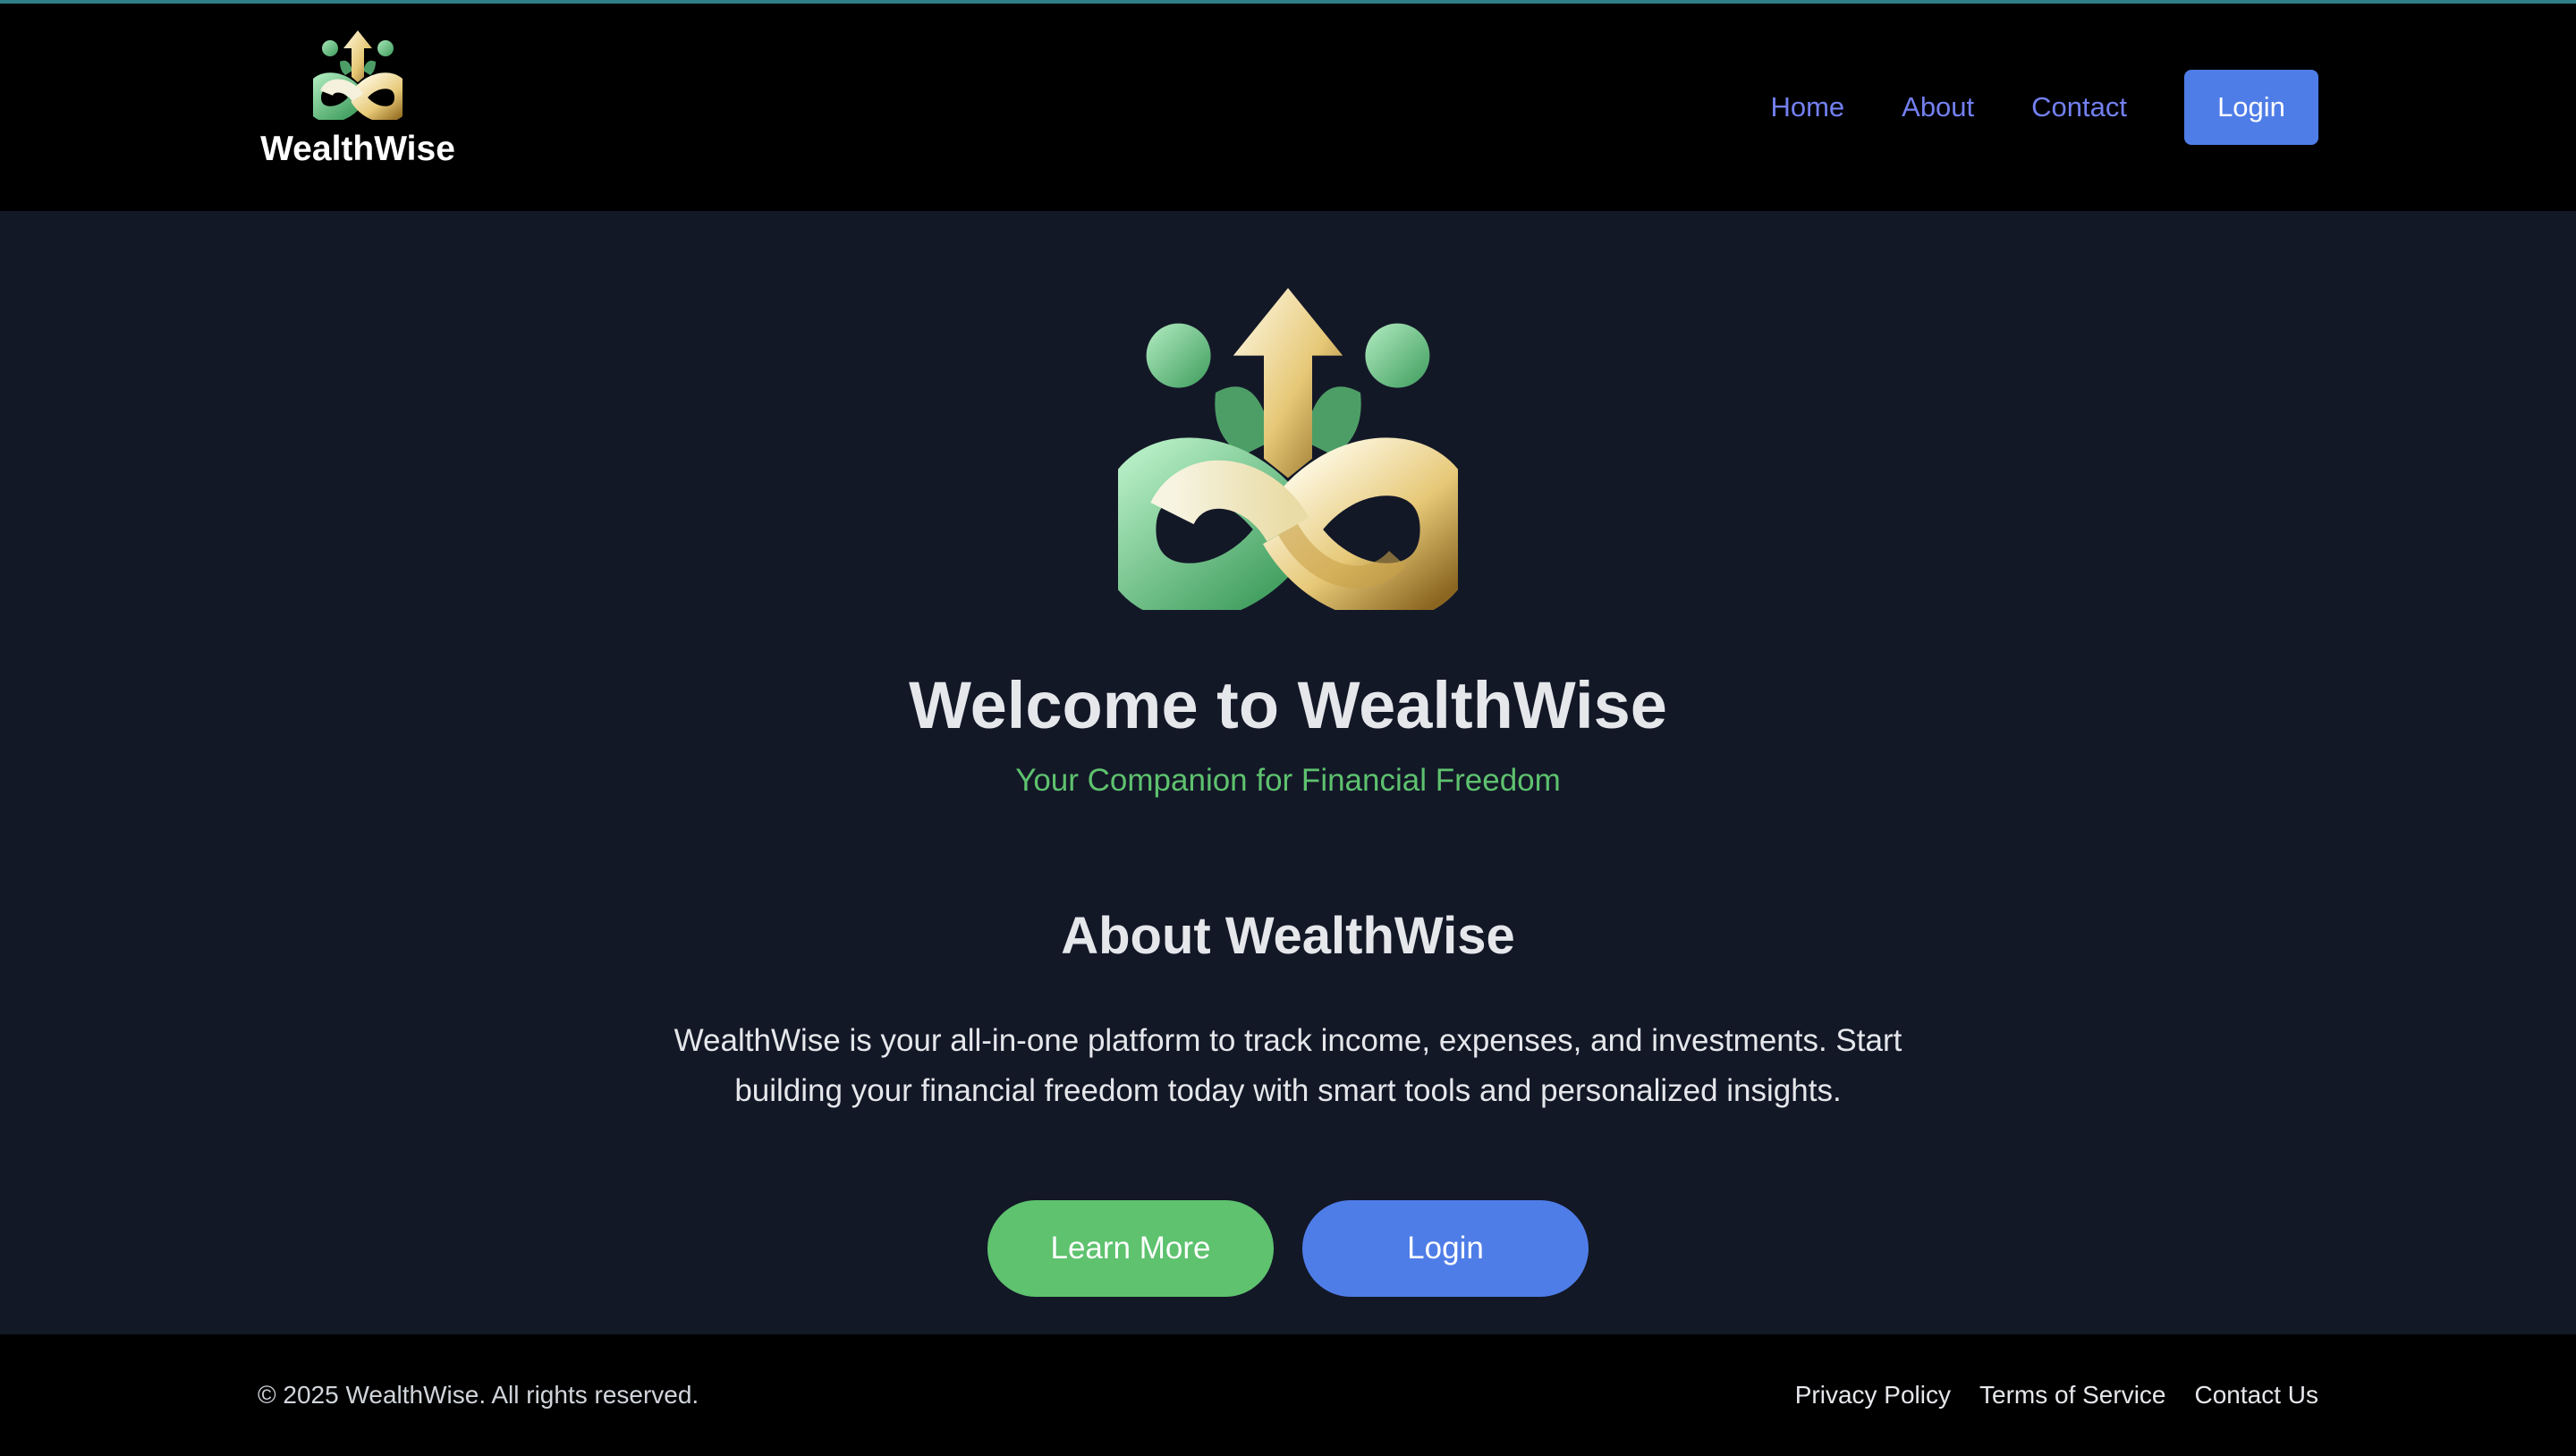 The image size is (2576, 1456). What do you see at coordinates (2251, 107) in the screenshot?
I see `nav-login-button: Login` at bounding box center [2251, 107].